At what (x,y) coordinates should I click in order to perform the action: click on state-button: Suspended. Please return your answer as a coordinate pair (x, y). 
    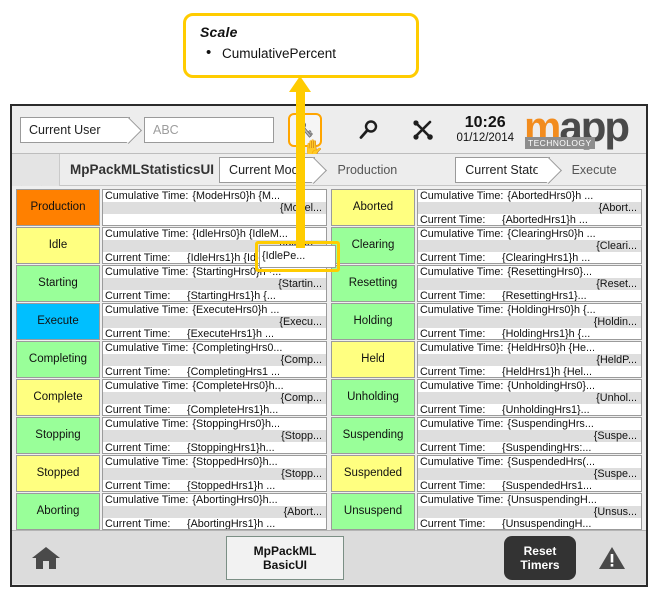
    Looking at the image, I should click on (373, 473).